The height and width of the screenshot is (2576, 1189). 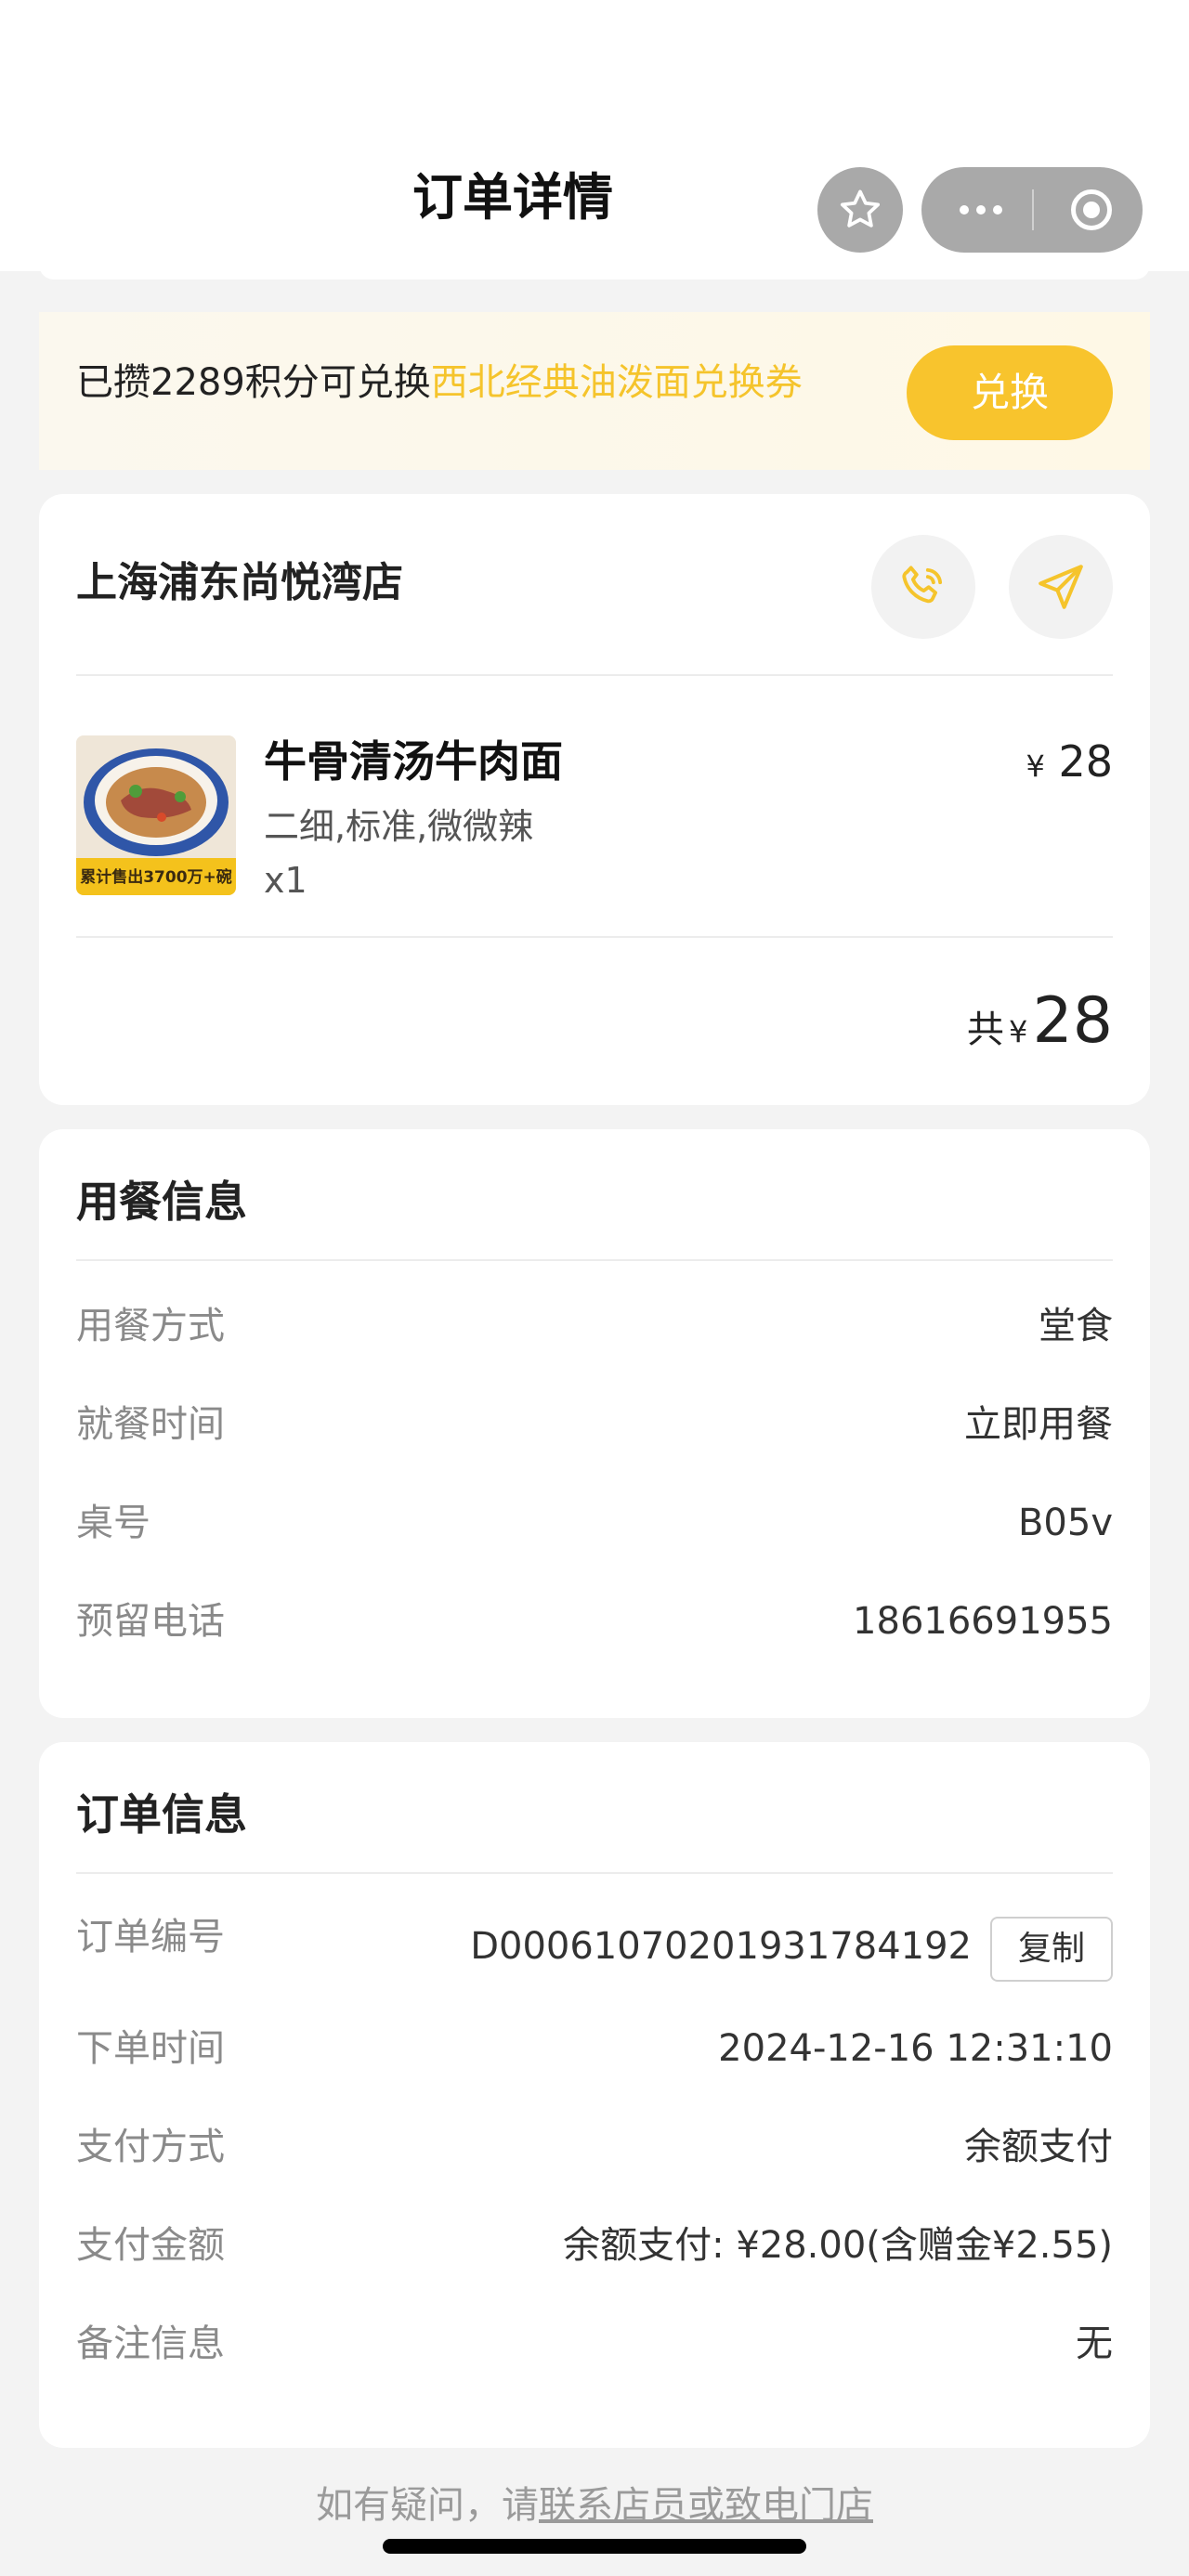 I want to click on info-value: 余额支付, so click(x=1038, y=2147).